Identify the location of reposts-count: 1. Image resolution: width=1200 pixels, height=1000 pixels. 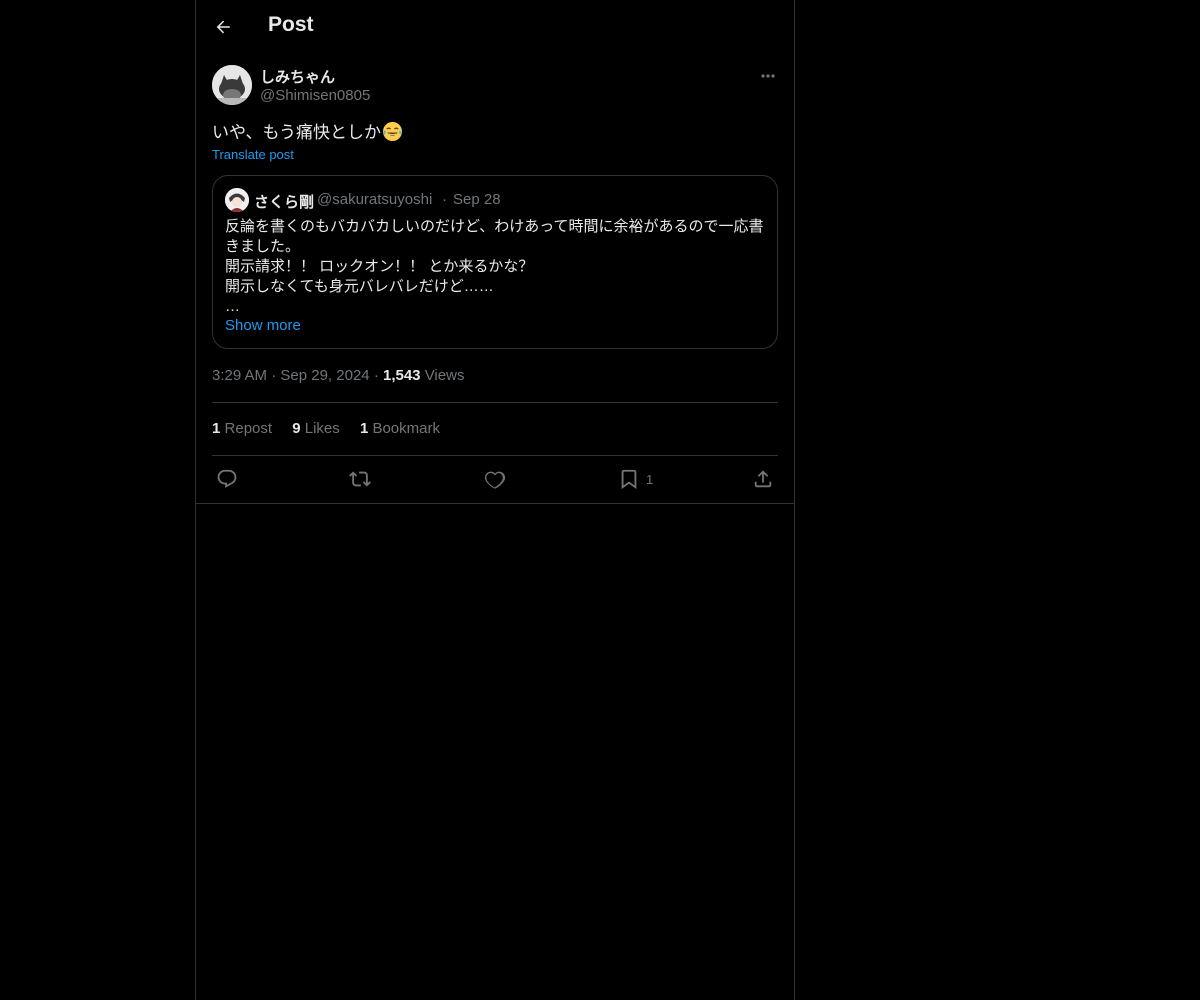
(216, 428).